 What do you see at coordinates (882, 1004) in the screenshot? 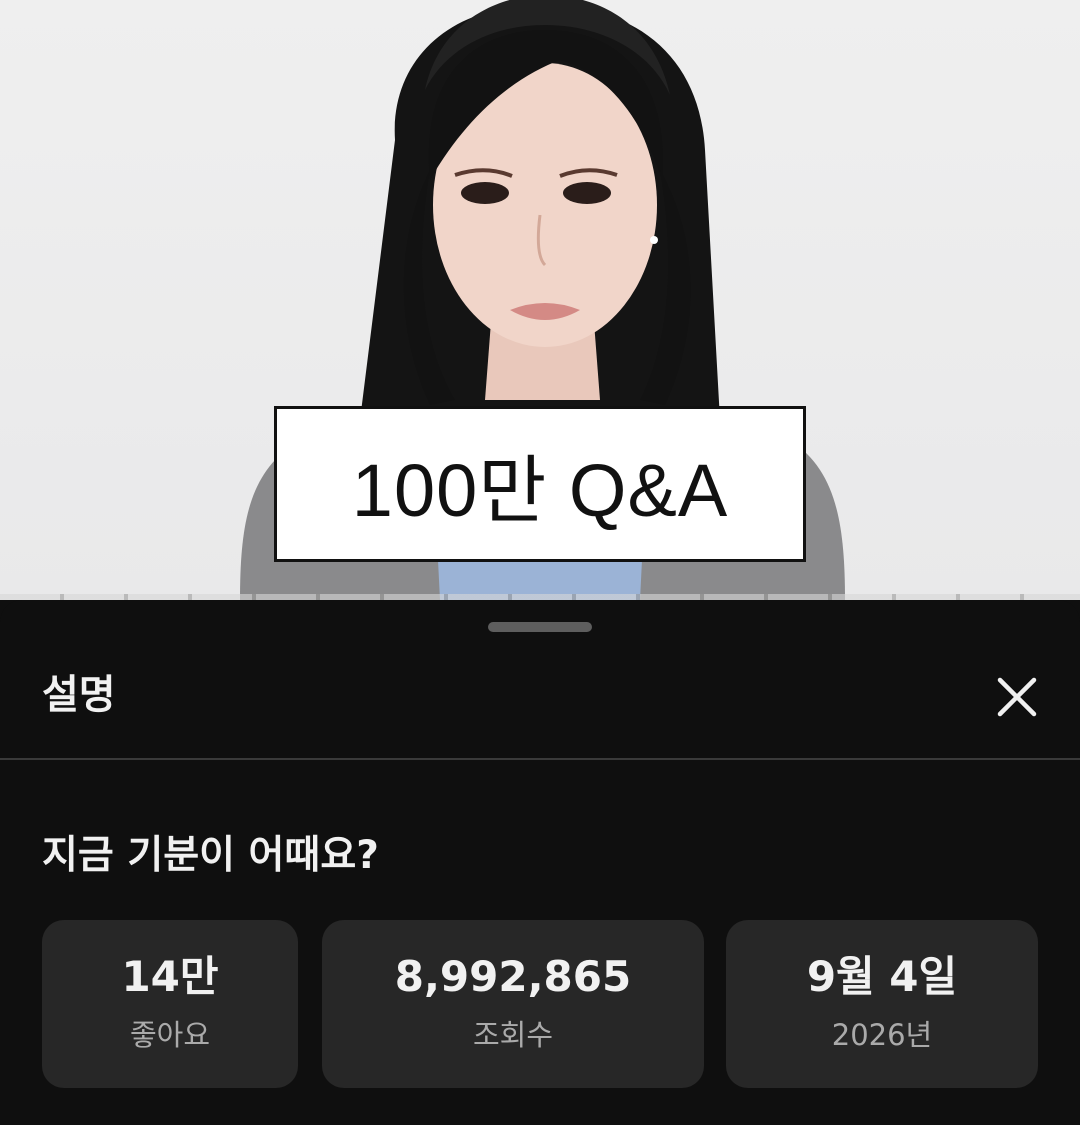
I see `date-stat: 9월 4일 2026년` at bounding box center [882, 1004].